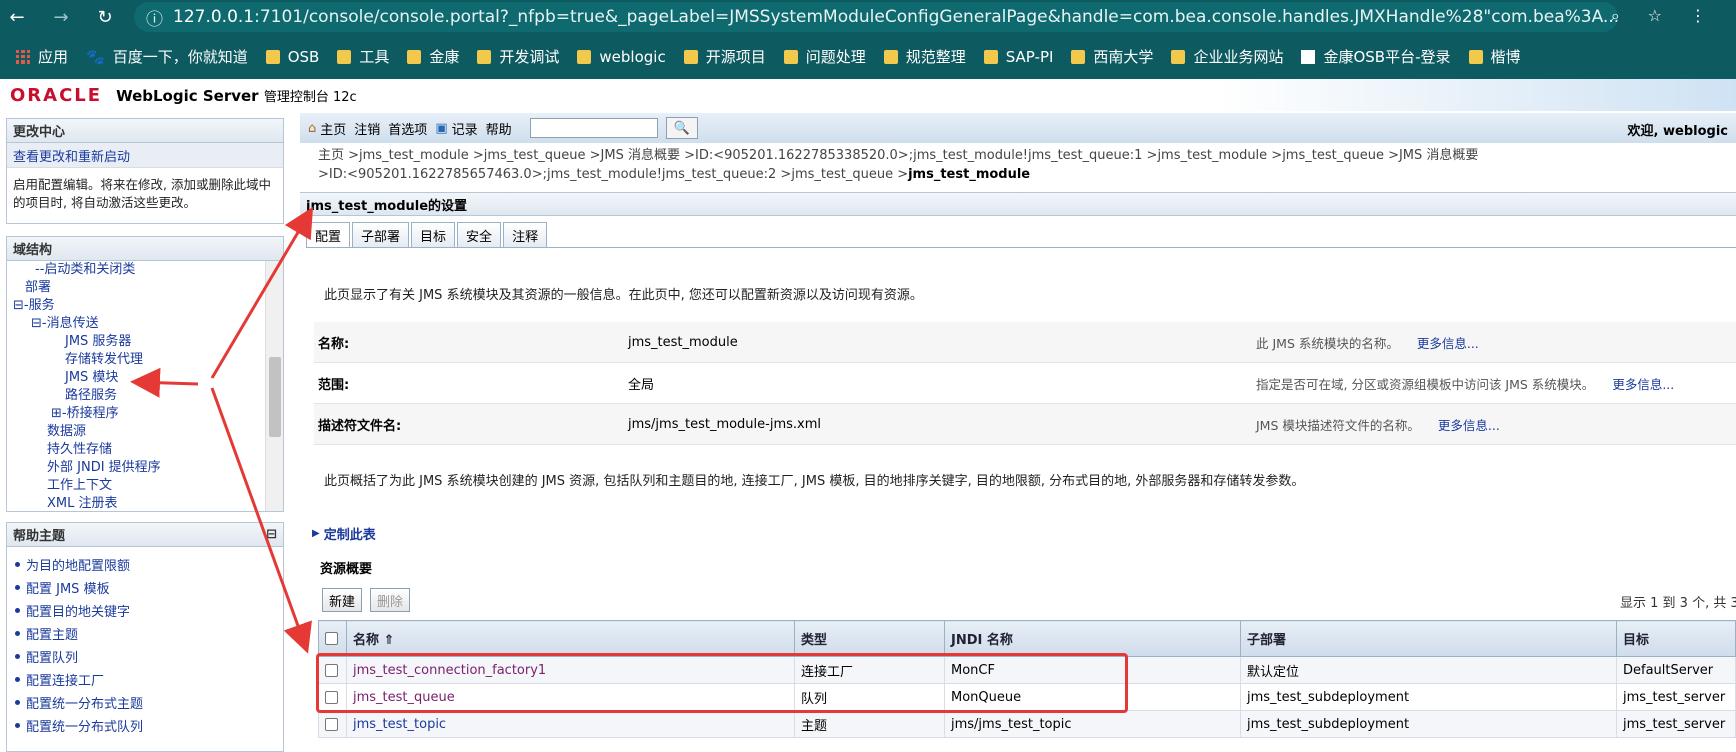  Describe the element at coordinates (404, 697) in the screenshot. I see `resource-name-link: jms_test_queue` at that location.